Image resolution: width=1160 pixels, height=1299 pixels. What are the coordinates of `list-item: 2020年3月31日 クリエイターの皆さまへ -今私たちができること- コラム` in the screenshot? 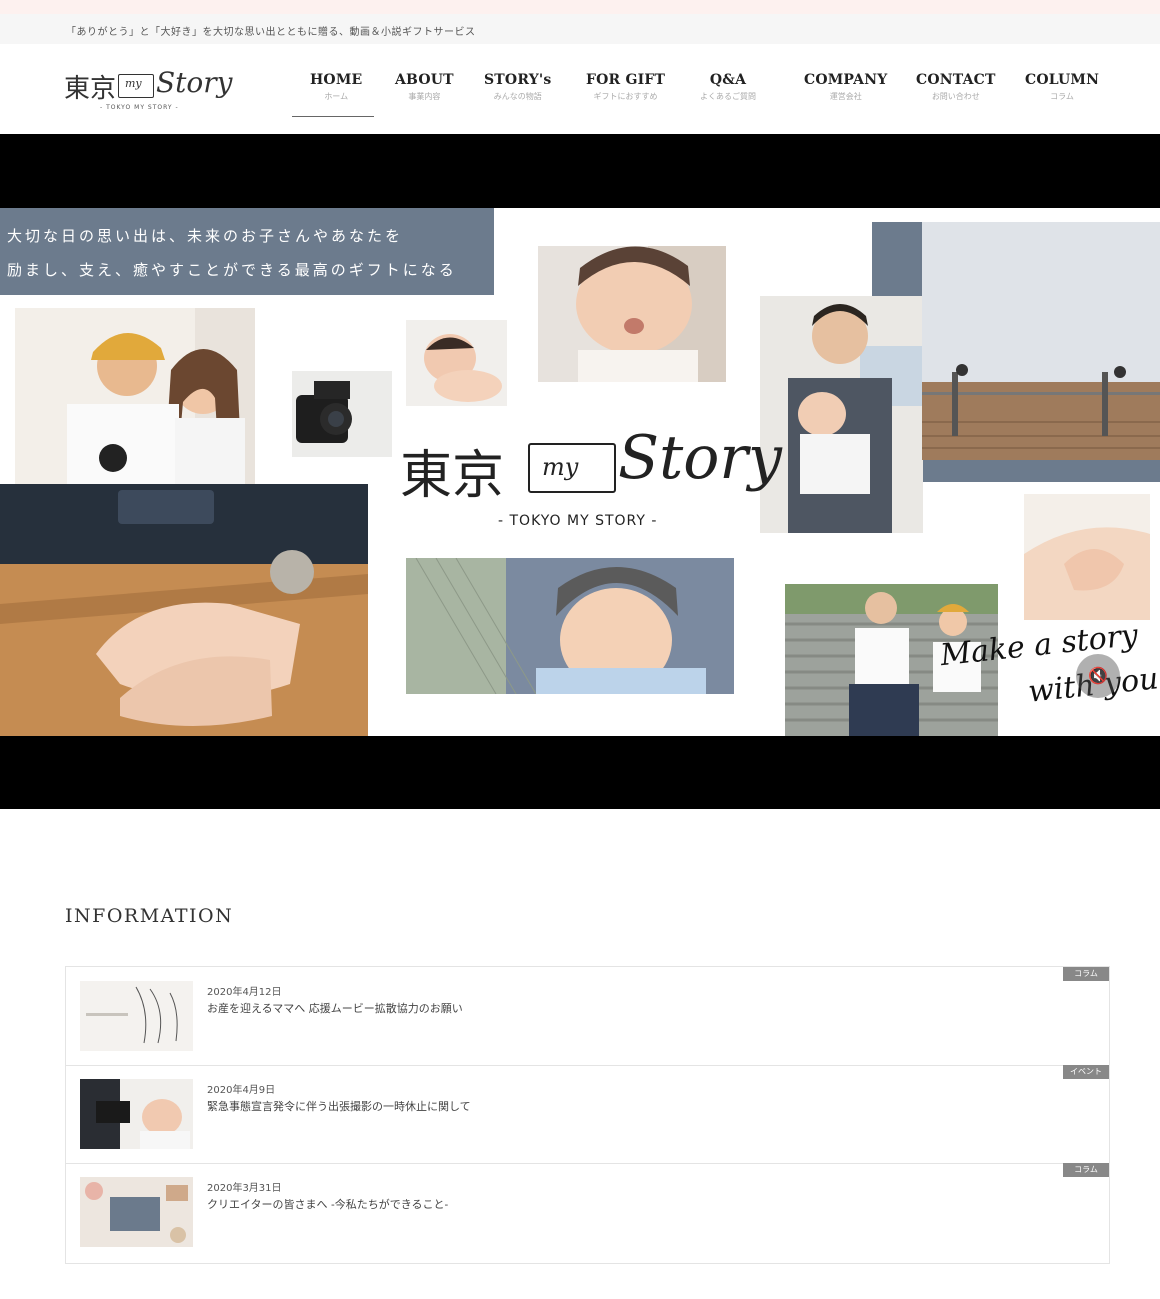 It's located at (587, 1212).